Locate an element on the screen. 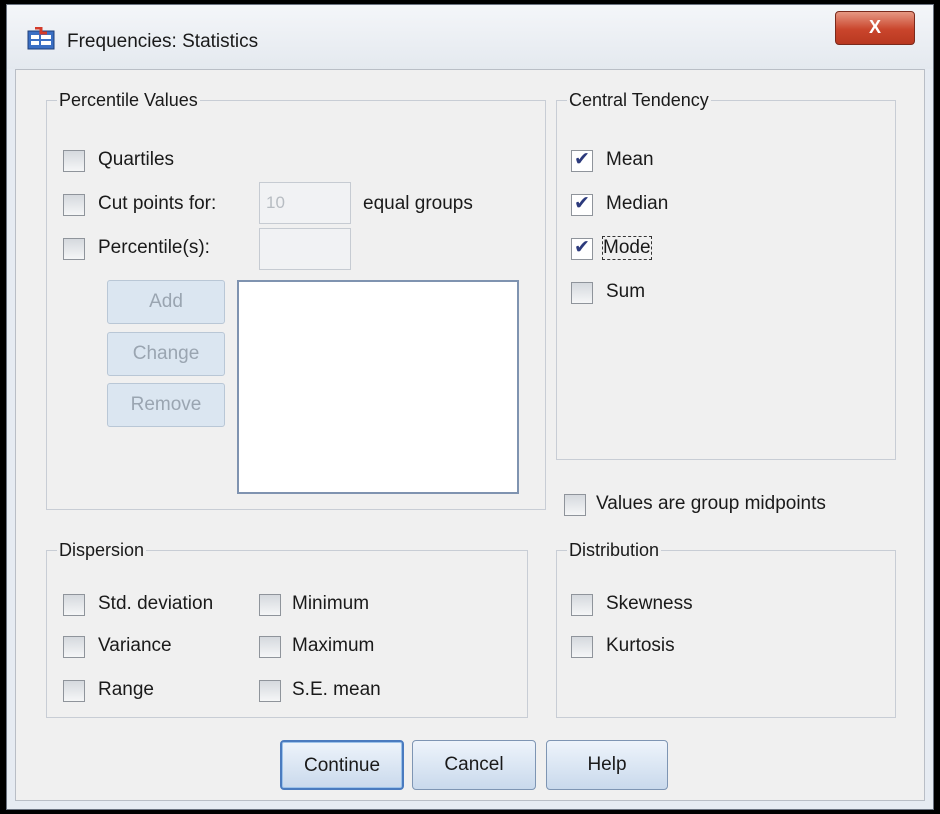  kurtosis-label: Kurtosis is located at coordinates (640, 646).